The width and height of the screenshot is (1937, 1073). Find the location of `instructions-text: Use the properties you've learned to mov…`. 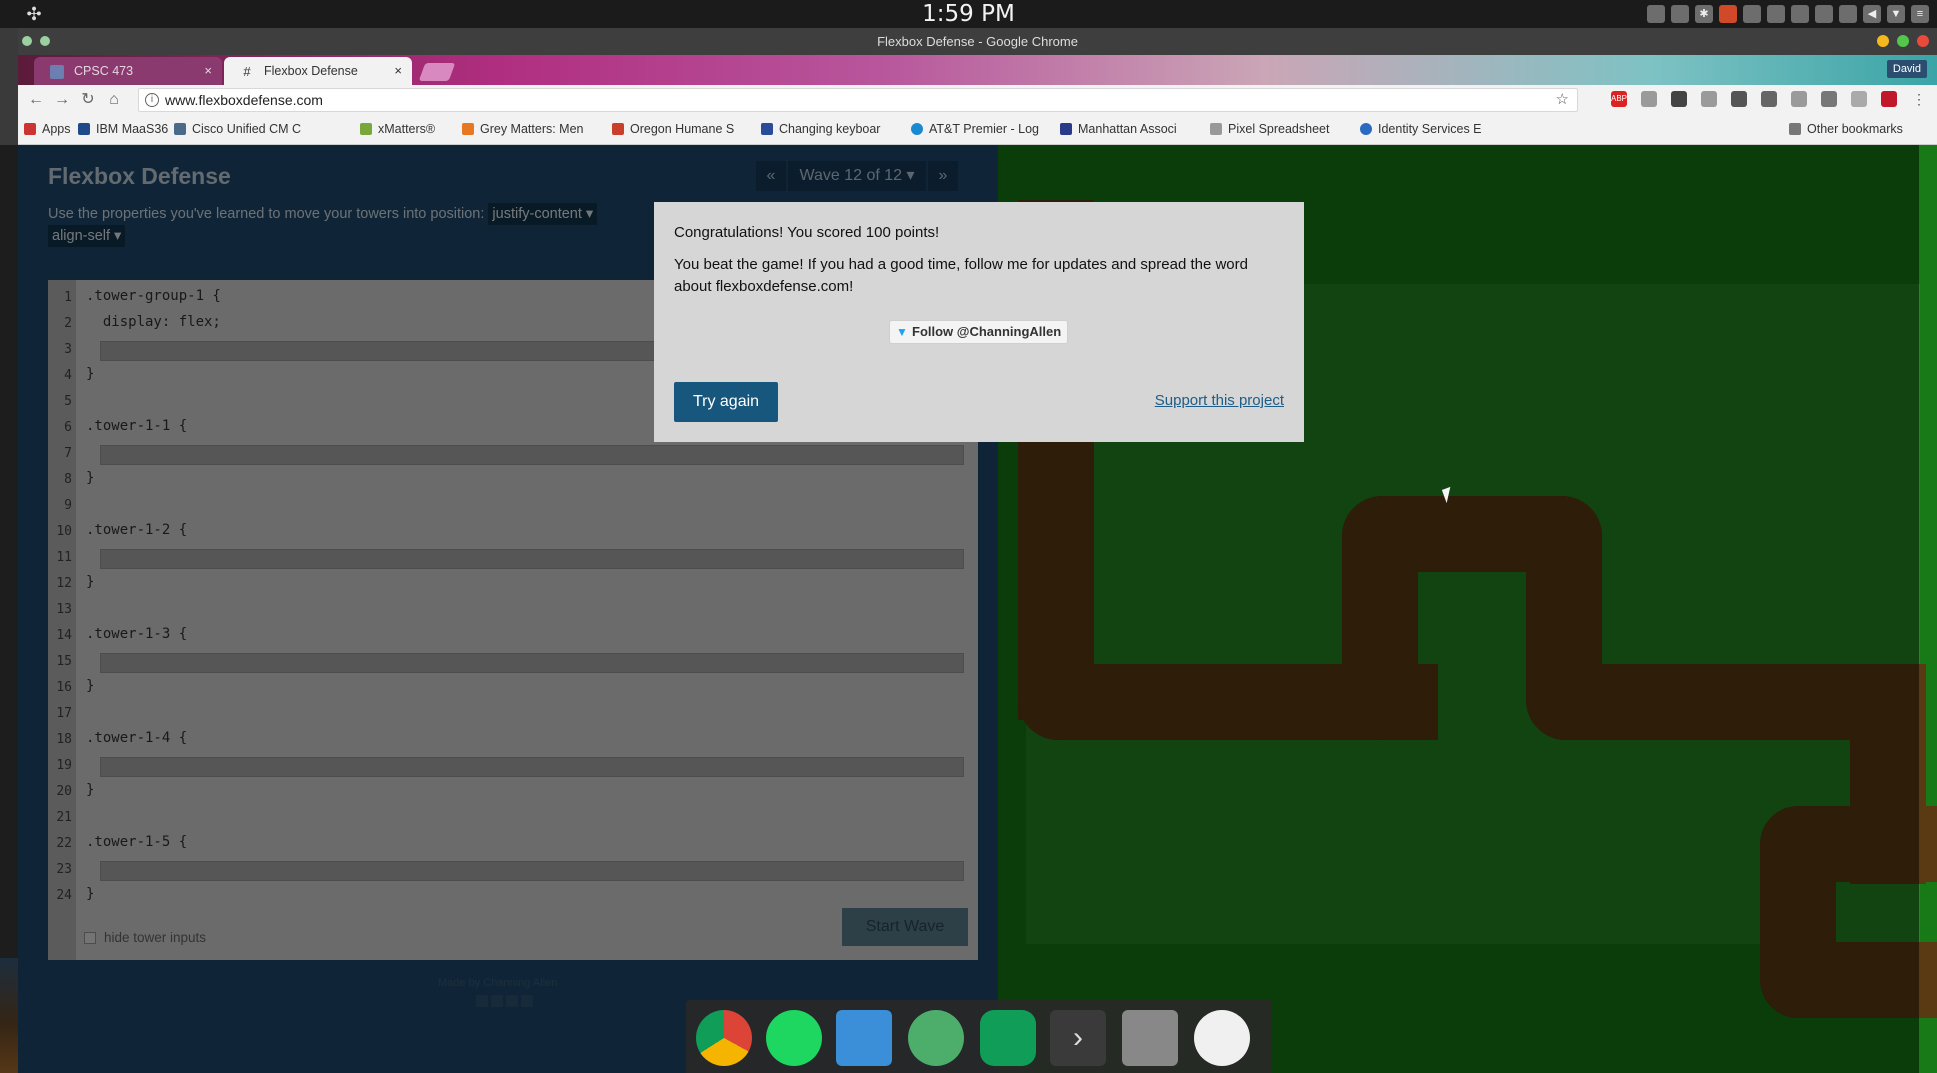

instructions-text: Use the properties you've learned to mov… is located at coordinates (266, 214).